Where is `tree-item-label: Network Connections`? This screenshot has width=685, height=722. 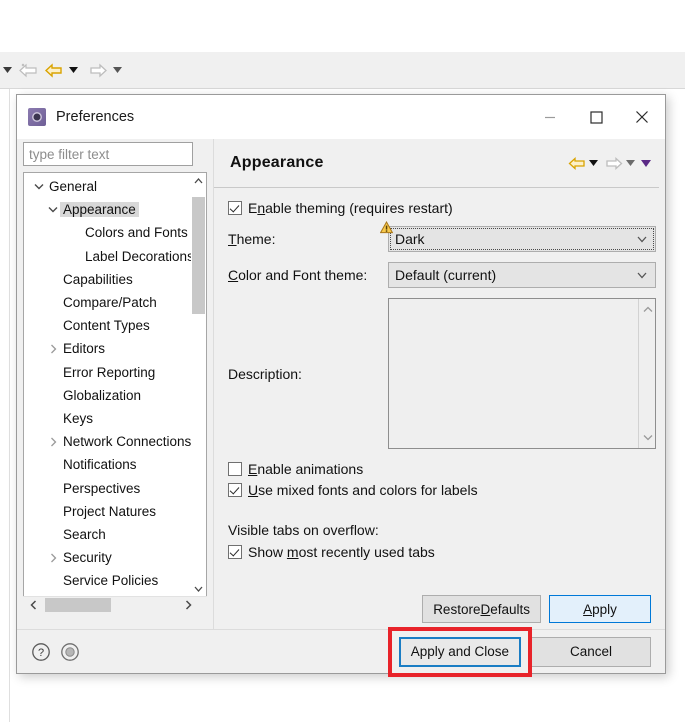 tree-item-label: Network Connections is located at coordinates (127, 442).